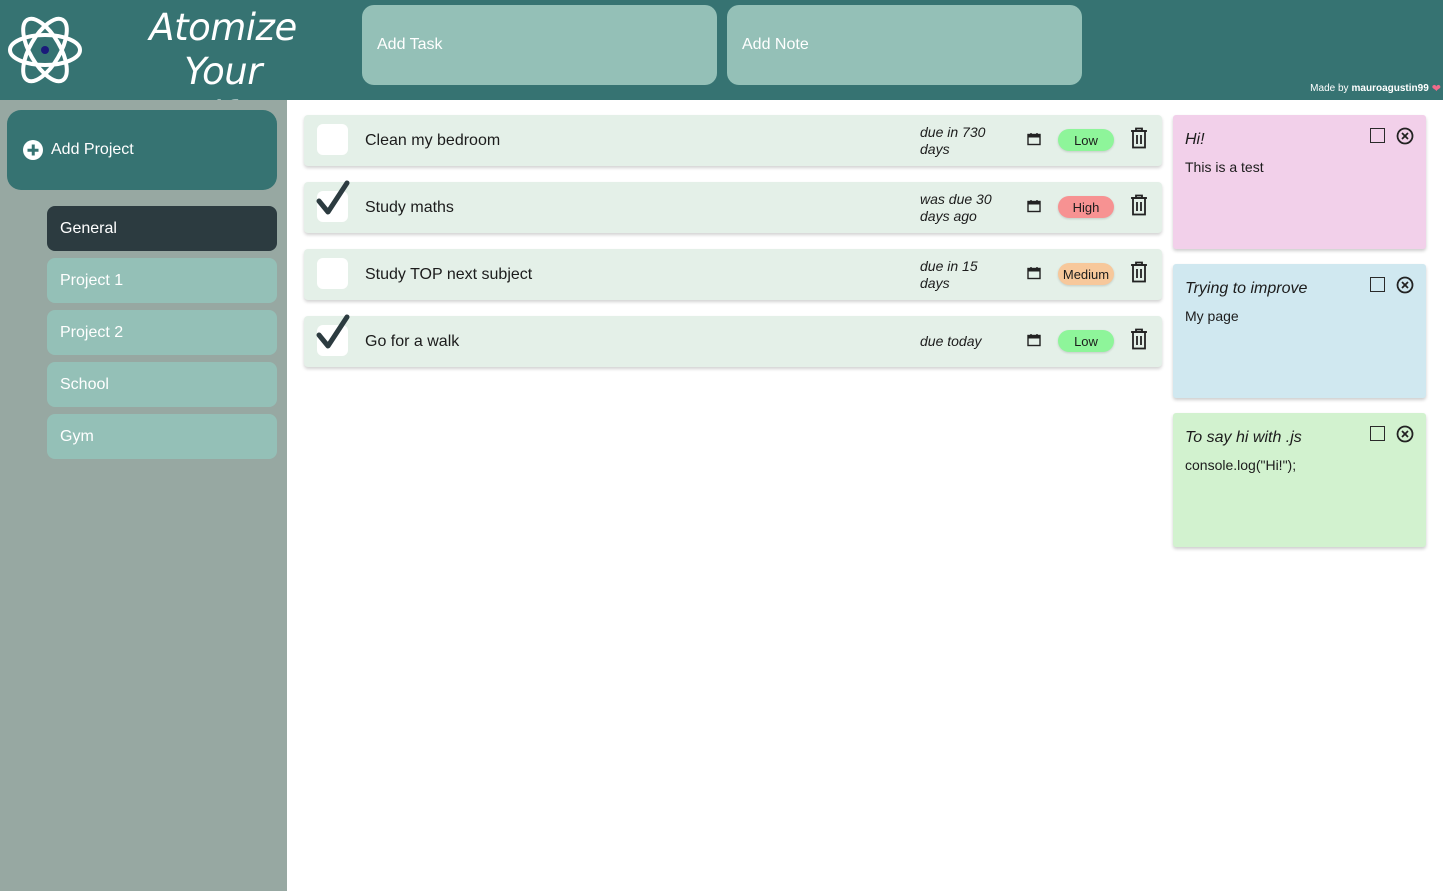 Image resolution: width=1443 pixels, height=891 pixels. Describe the element at coordinates (1436, 89) in the screenshot. I see `heart-icon: ❤` at that location.